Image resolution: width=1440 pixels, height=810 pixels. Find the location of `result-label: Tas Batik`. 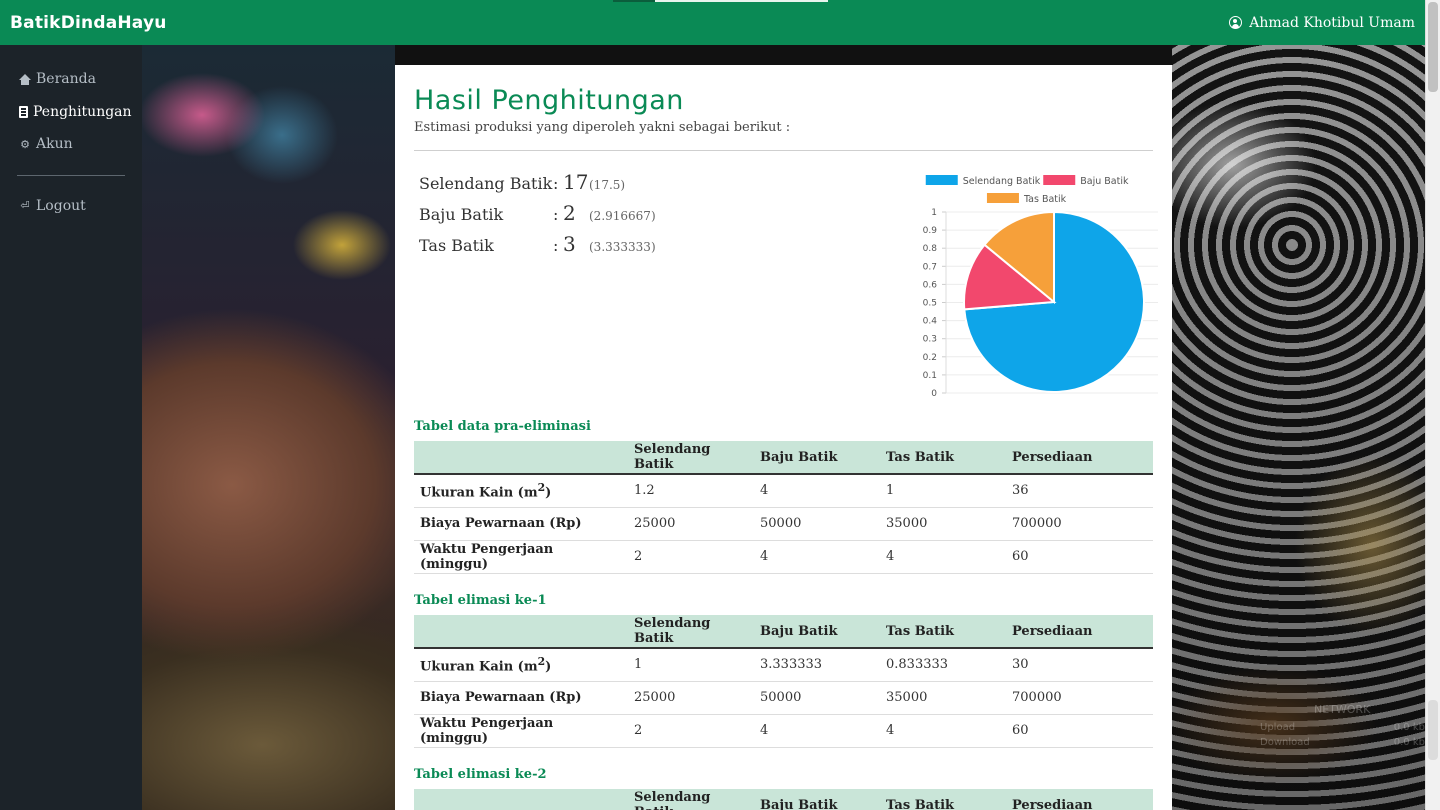

result-label: Tas Batik is located at coordinates (456, 245).